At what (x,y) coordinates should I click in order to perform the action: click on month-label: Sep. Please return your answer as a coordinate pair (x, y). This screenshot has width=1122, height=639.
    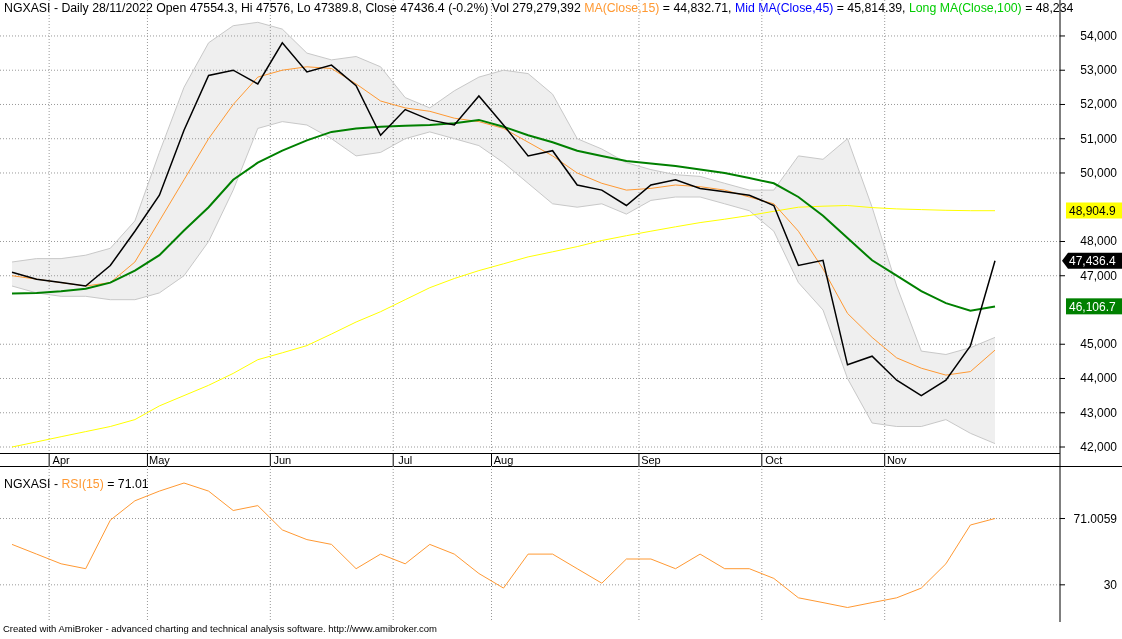
    Looking at the image, I should click on (651, 460).